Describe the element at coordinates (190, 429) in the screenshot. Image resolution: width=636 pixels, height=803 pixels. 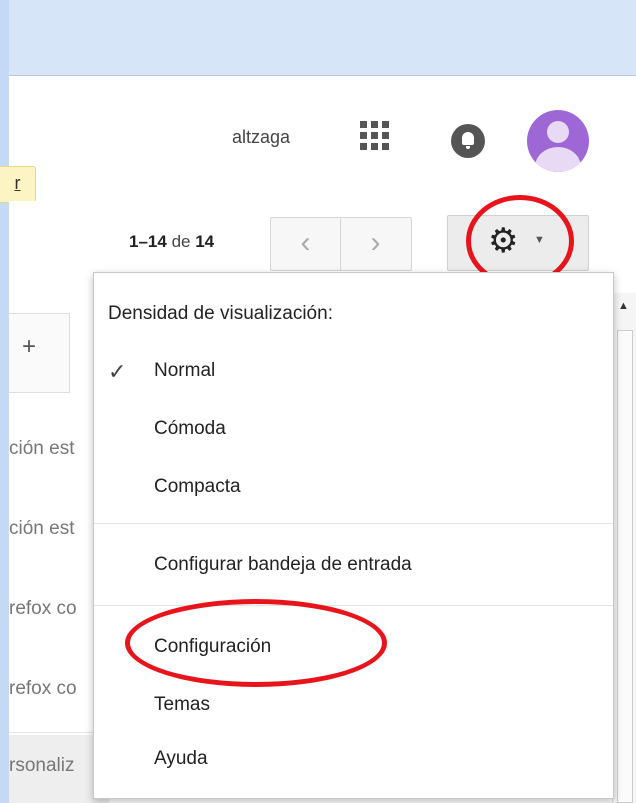
I see `menu-item-comoda: Cómoda` at that location.